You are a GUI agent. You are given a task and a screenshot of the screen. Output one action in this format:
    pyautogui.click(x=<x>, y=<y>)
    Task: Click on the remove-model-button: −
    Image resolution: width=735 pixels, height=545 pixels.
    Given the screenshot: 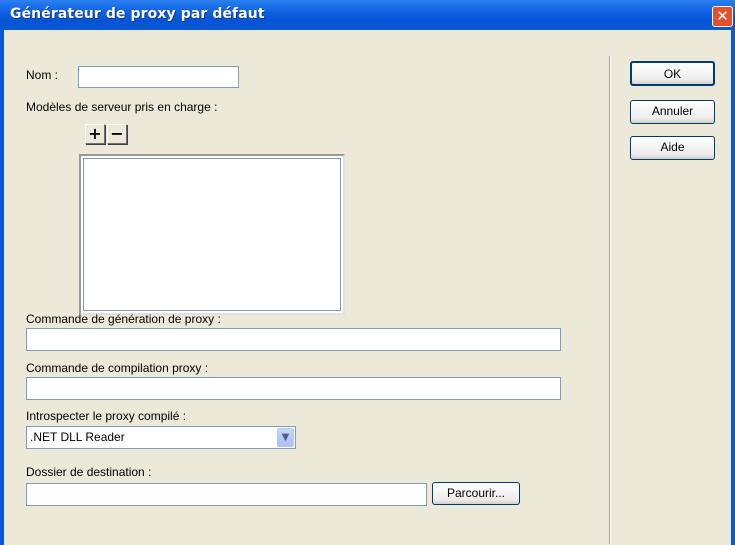 What is the action you would take?
    pyautogui.click(x=117, y=134)
    